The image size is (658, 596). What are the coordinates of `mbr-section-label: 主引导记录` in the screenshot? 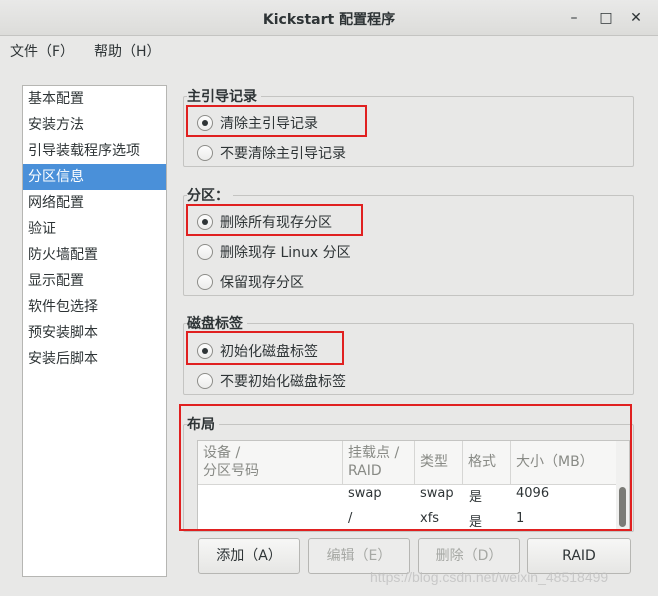 It's located at (224, 96).